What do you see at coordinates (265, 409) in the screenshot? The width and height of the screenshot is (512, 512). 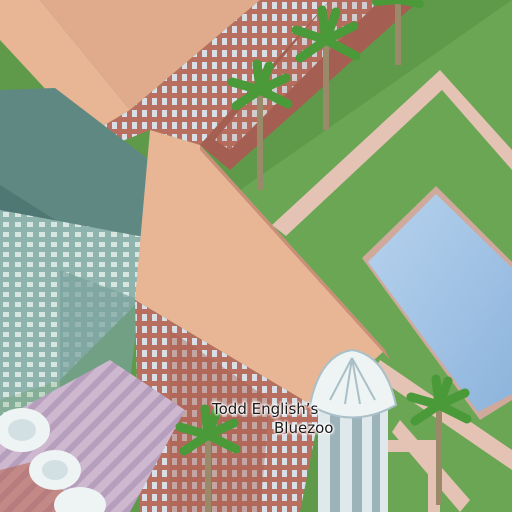 I see `poi-label-line-1: Todd English’s` at bounding box center [265, 409].